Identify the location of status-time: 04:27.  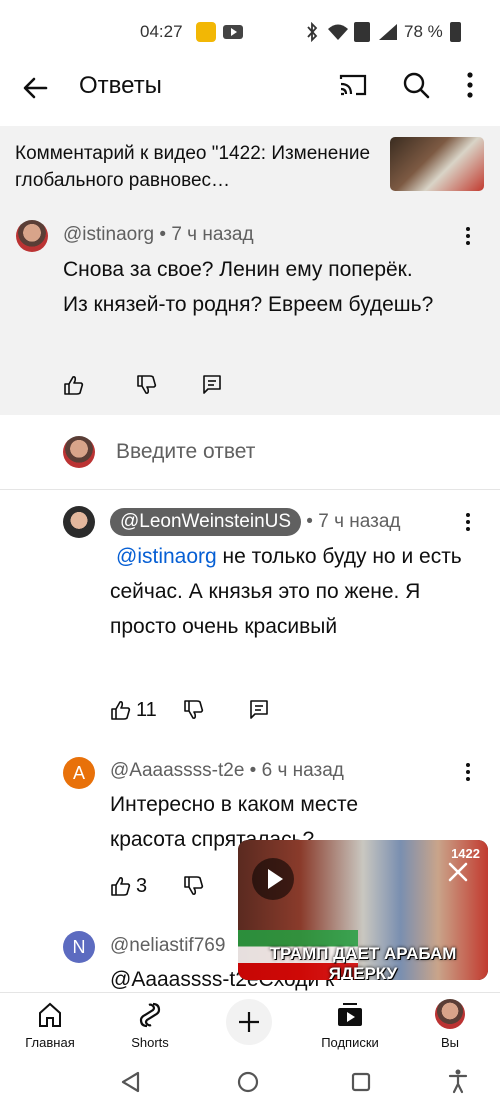
(161, 31).